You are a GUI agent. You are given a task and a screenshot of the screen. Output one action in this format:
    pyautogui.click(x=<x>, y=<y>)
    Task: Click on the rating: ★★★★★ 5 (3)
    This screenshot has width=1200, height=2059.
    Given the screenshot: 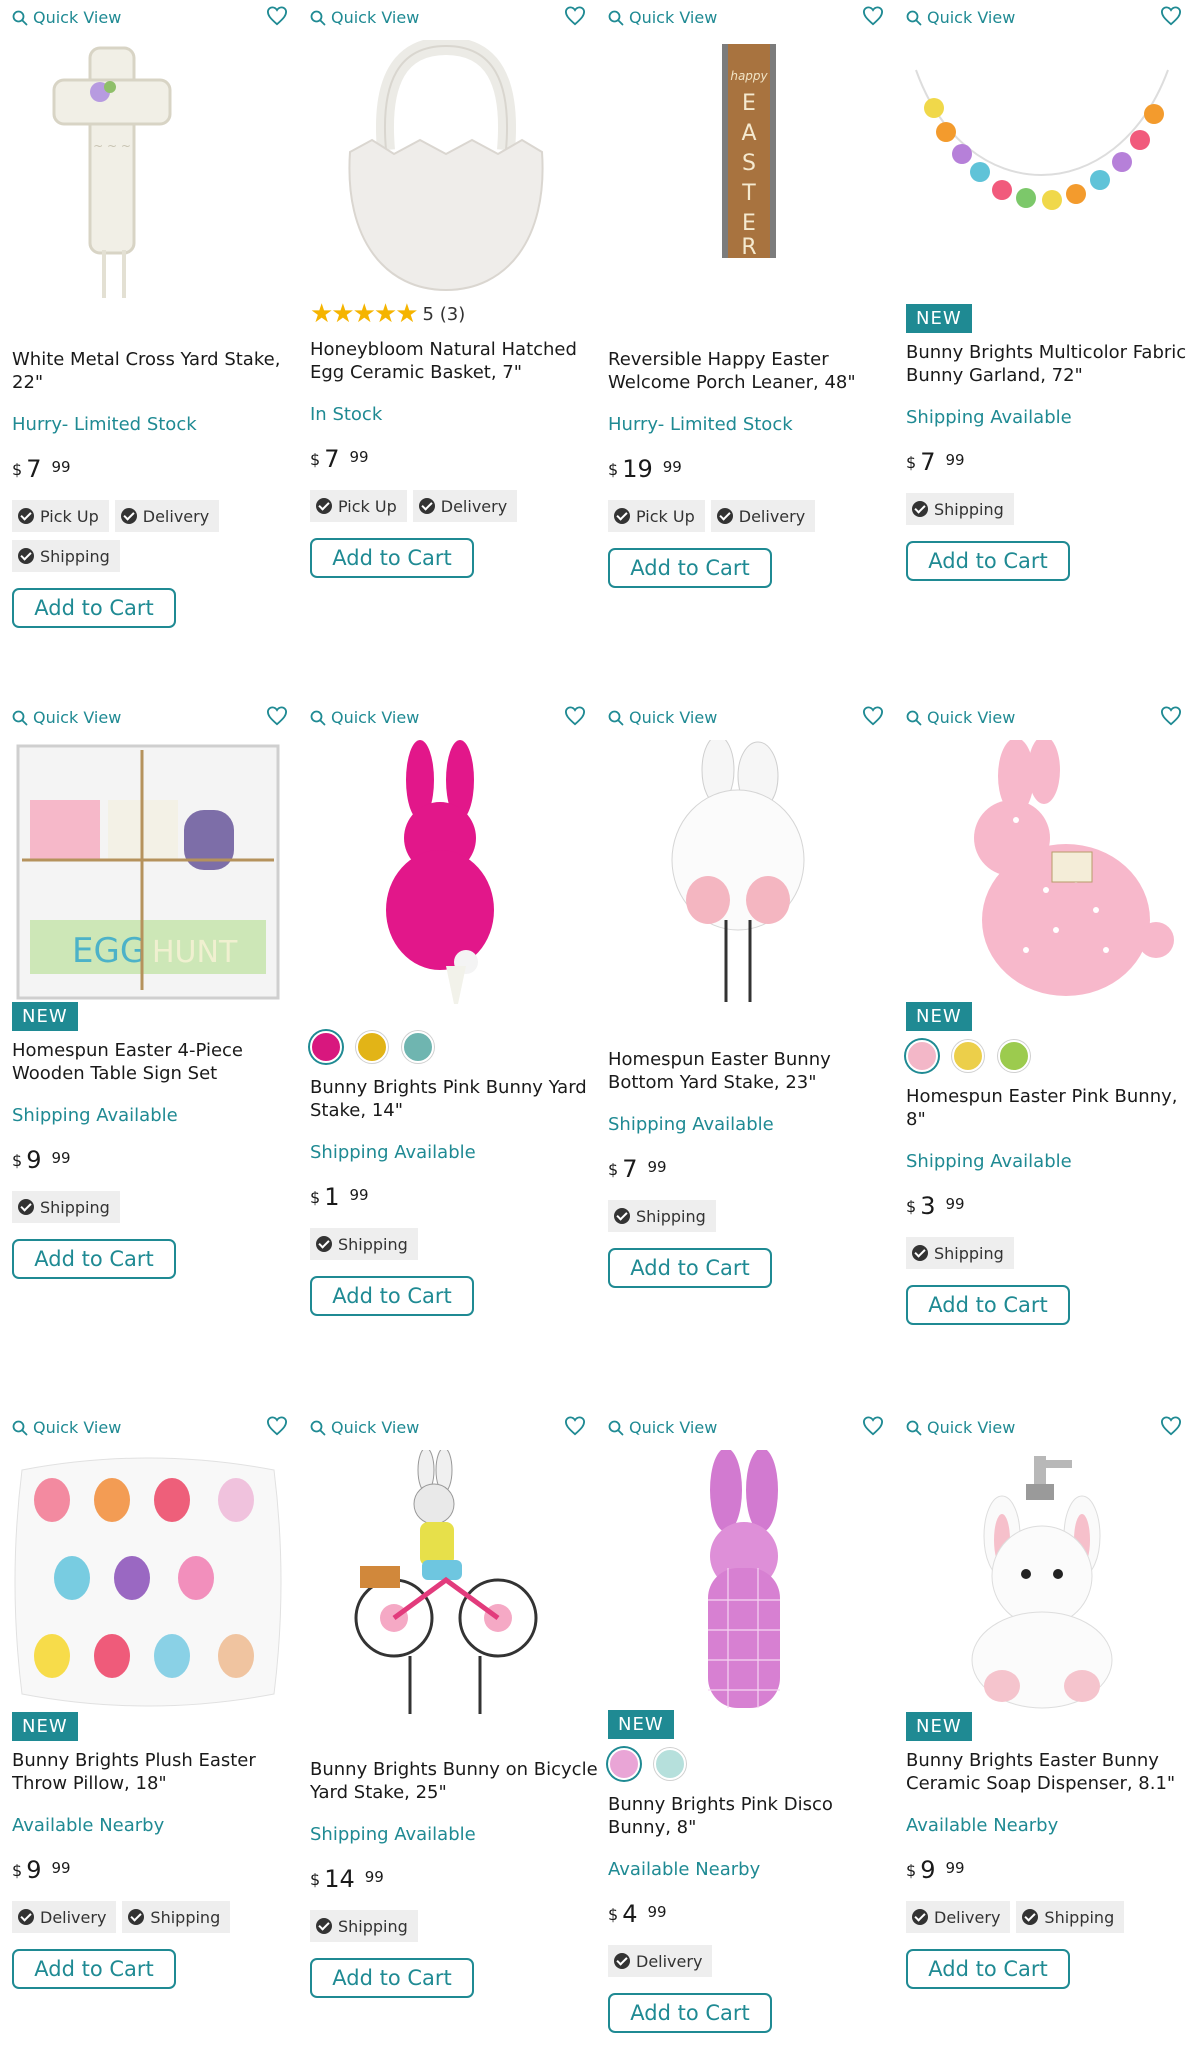 What is the action you would take?
    pyautogui.click(x=455, y=314)
    